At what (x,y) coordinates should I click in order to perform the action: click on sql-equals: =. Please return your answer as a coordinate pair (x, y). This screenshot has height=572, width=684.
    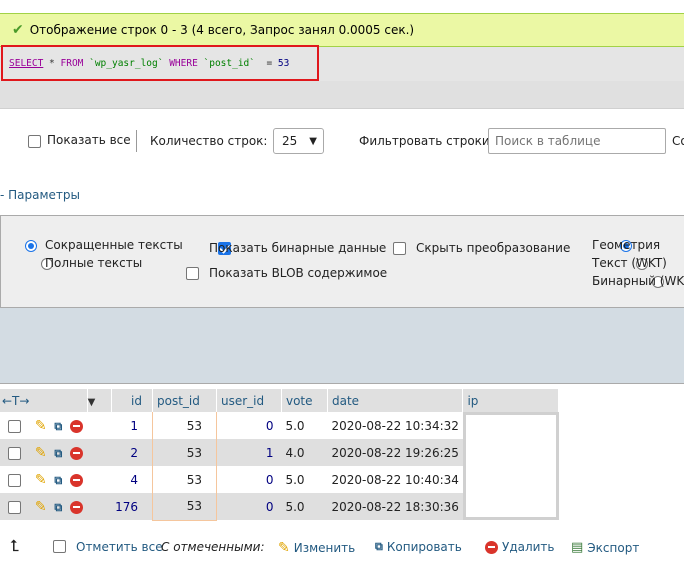
    Looking at the image, I should click on (269, 63).